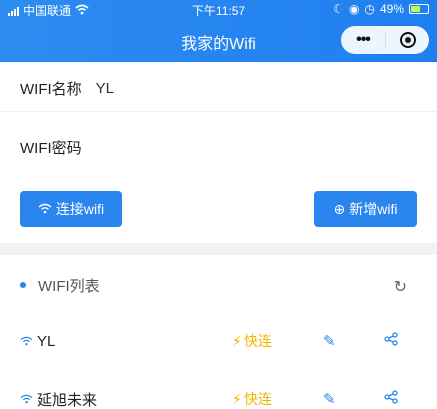  Describe the element at coordinates (338, 9) in the screenshot. I see `moon-icon: ☾` at that location.